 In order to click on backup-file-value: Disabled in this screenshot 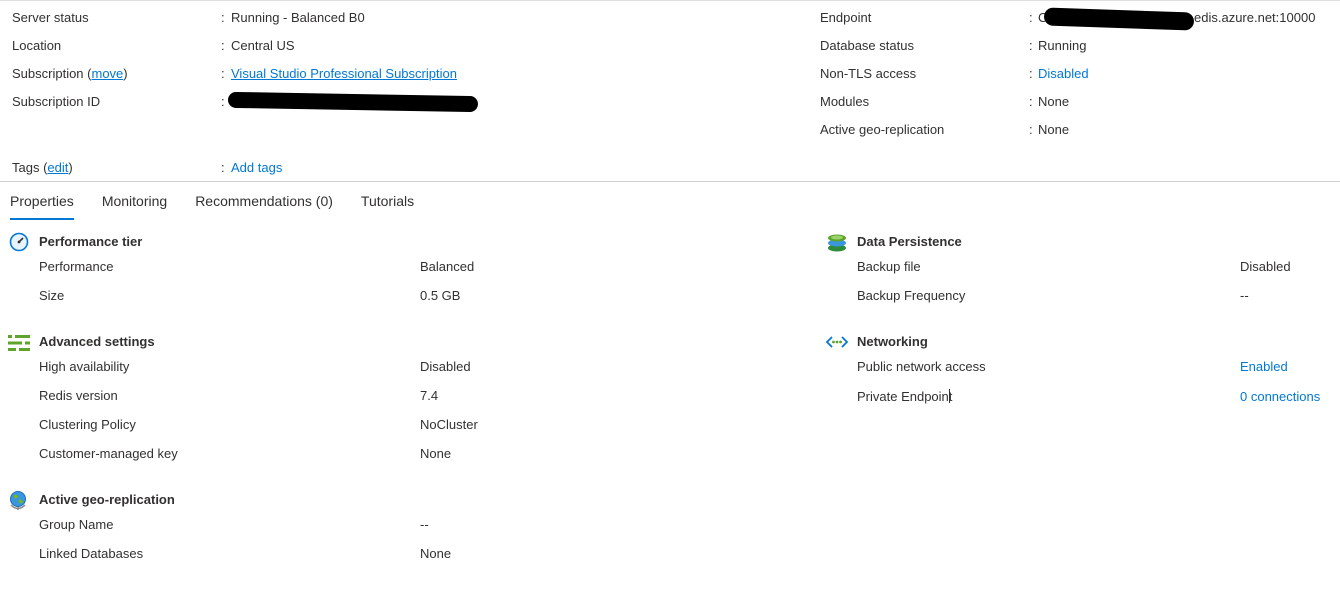, I will do `click(1265, 266)`.